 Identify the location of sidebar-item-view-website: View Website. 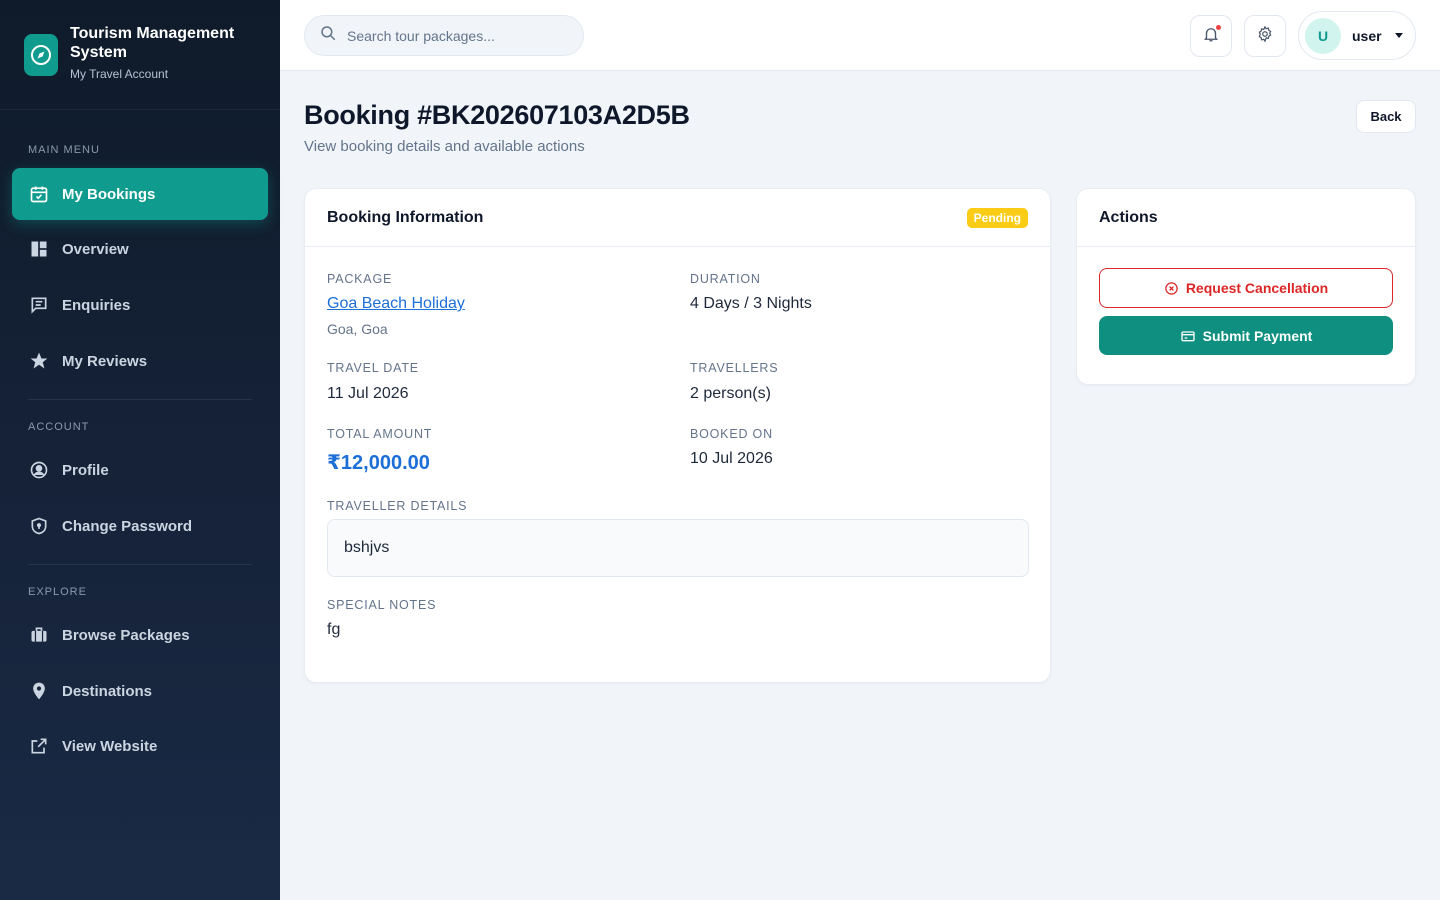
(140, 746).